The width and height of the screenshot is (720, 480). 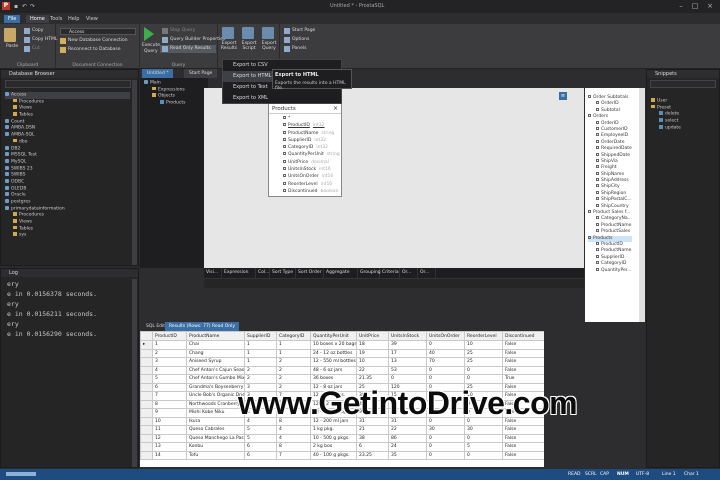 What do you see at coordinates (67, 182) in the screenshot?
I see `db-tree-item: ODBC` at bounding box center [67, 182].